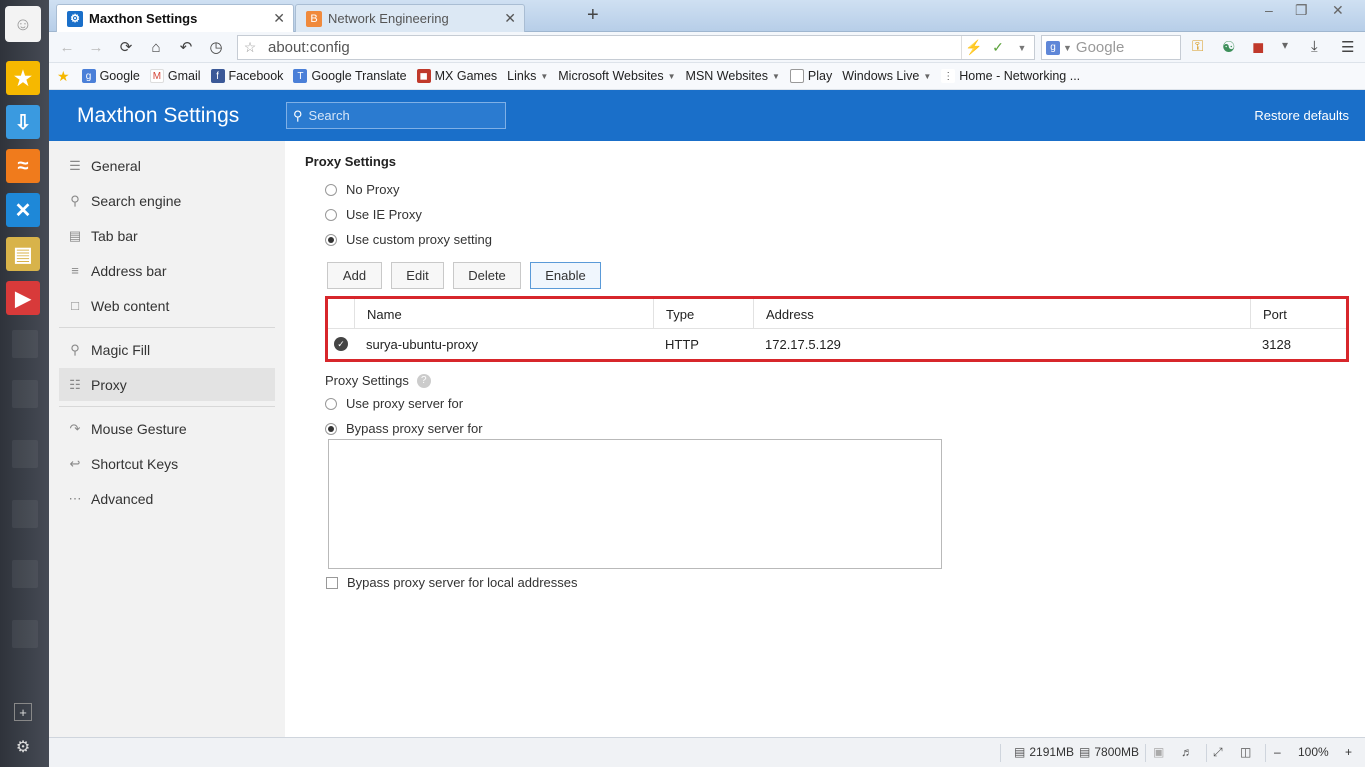 This screenshot has height=767, width=1365. What do you see at coordinates (75, 498) in the screenshot?
I see `ellipsis-icon: ⋯` at bounding box center [75, 498].